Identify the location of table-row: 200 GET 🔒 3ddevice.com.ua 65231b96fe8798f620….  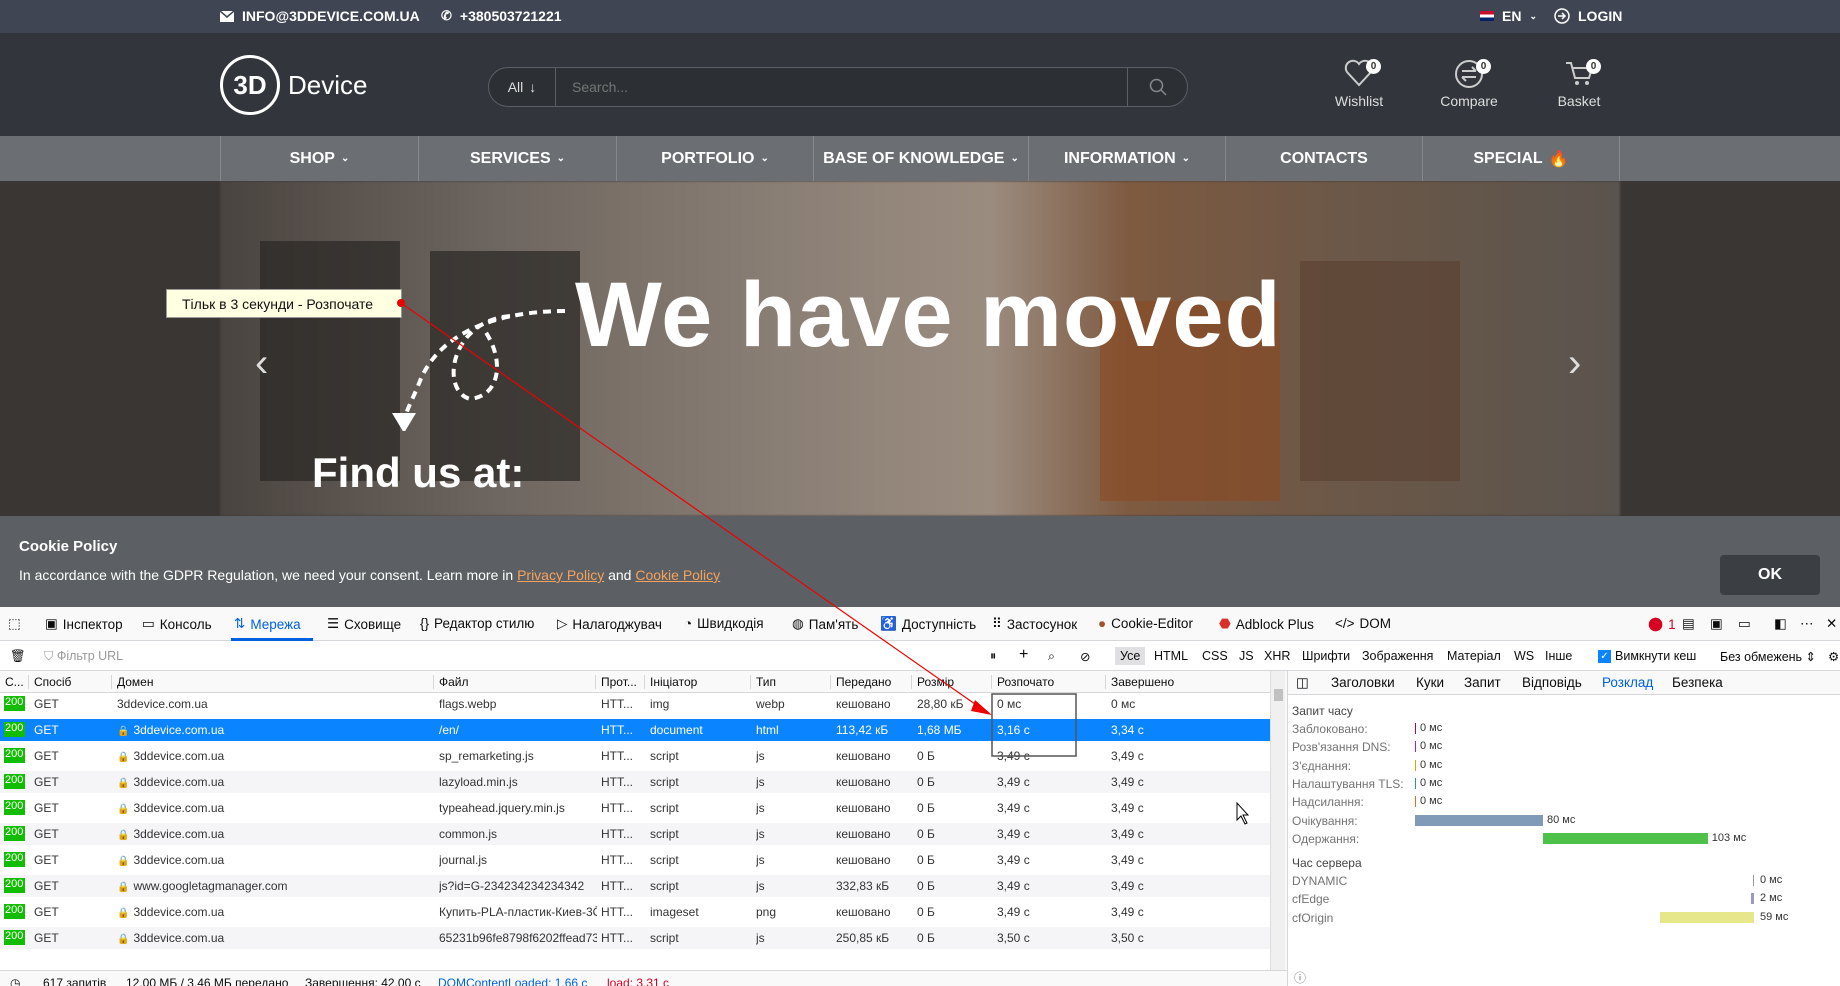
(635, 938).